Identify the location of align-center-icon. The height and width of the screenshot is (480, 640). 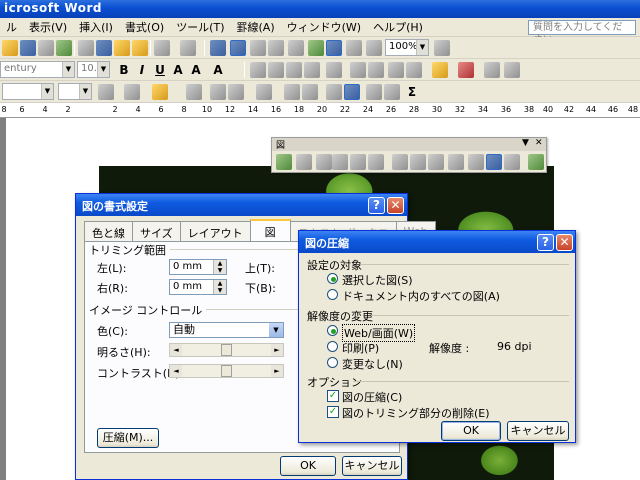
(276, 70).